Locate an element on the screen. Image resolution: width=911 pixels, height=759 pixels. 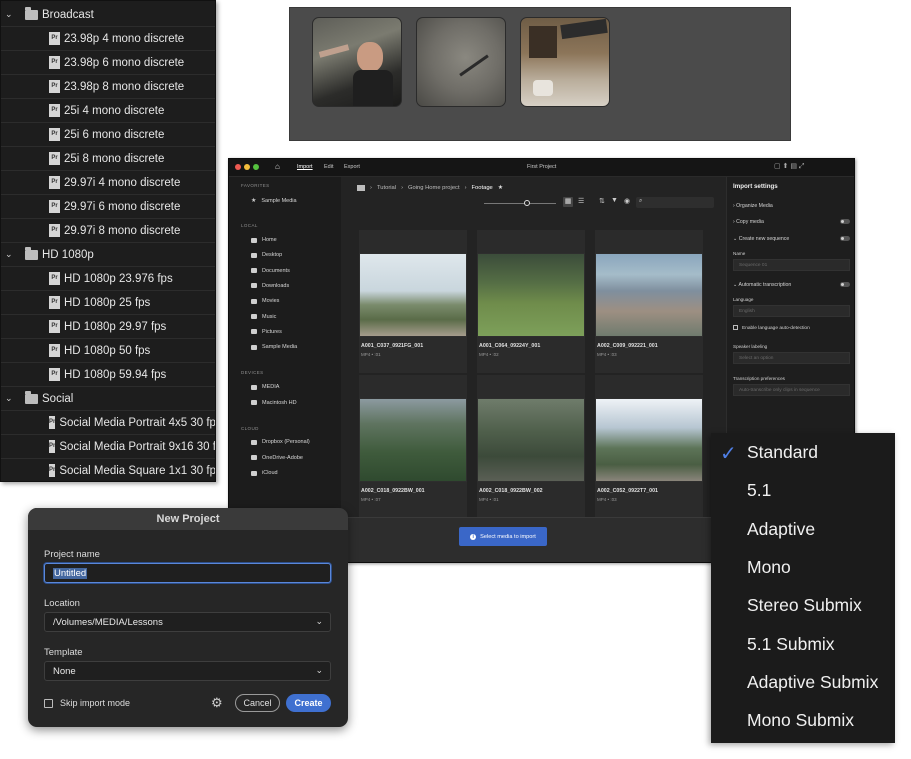
gear-icon: ⚙ is located at coordinates (217, 703).